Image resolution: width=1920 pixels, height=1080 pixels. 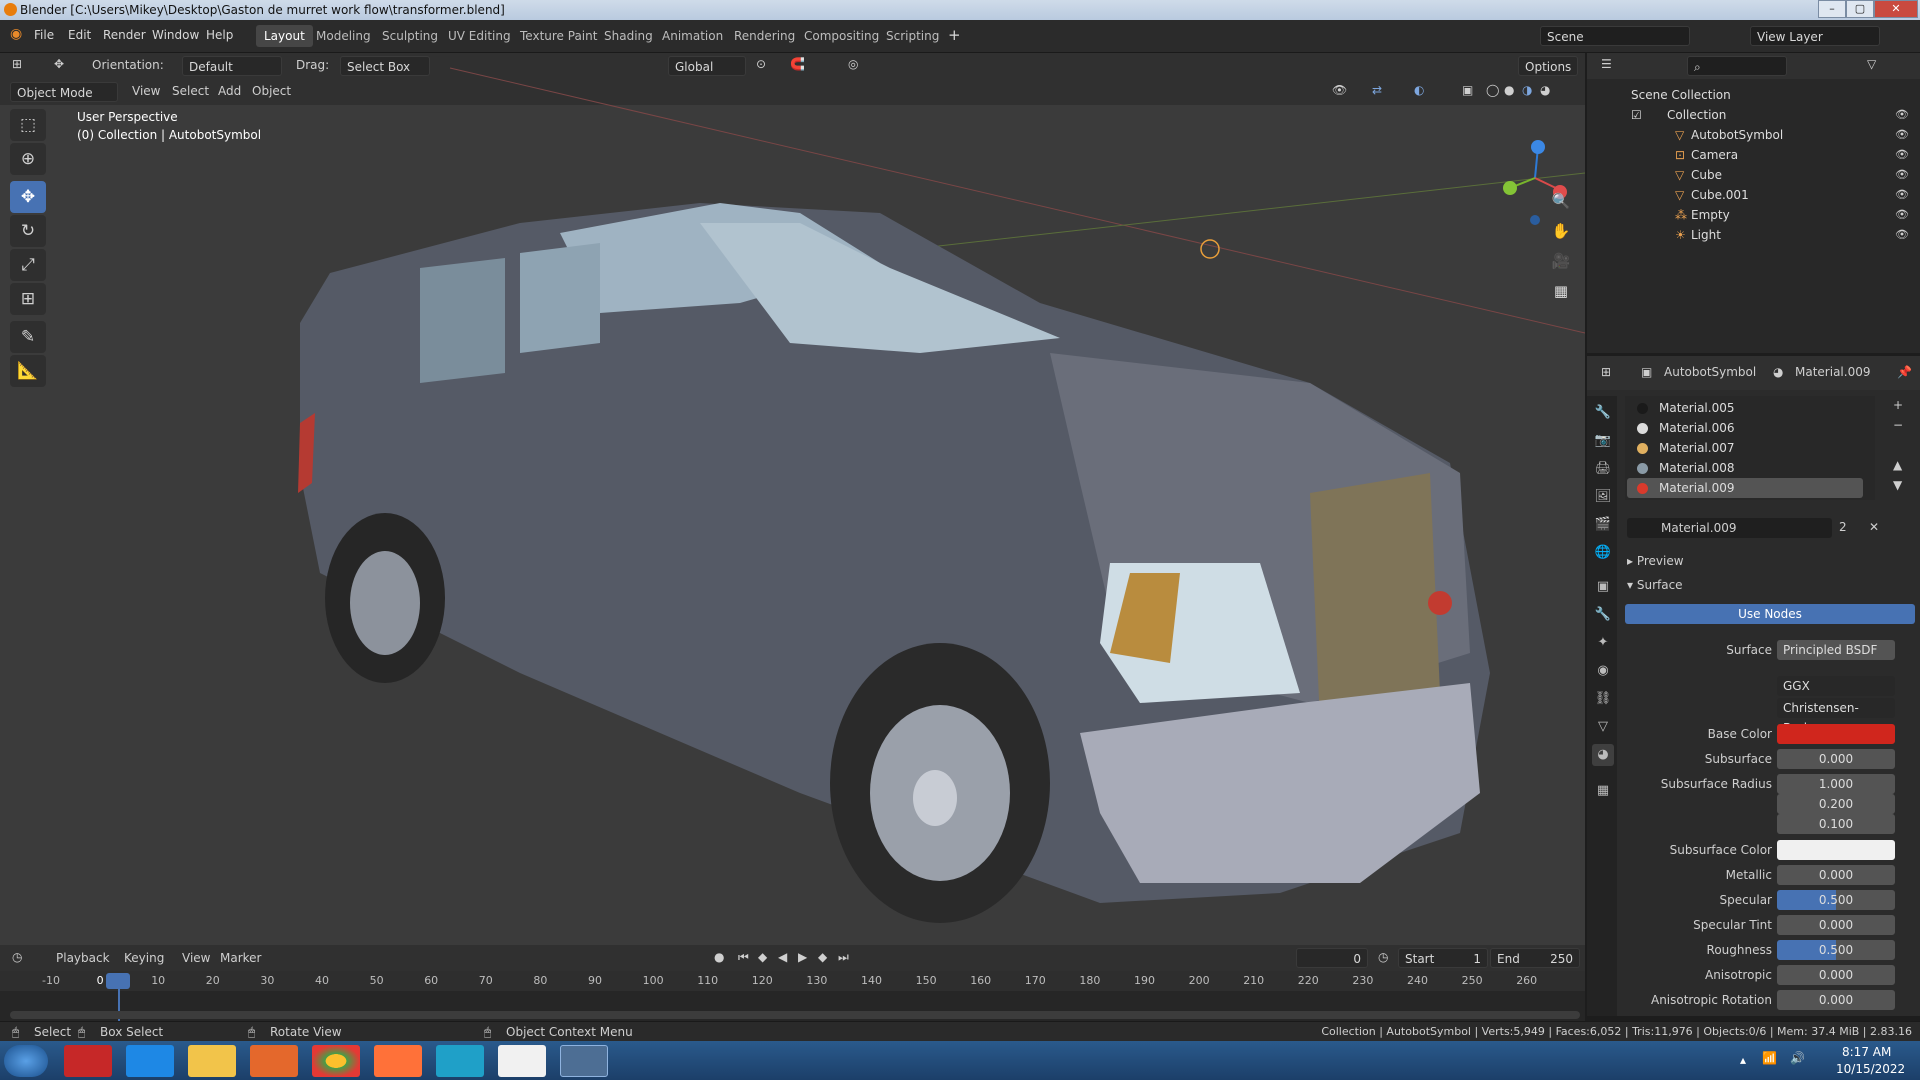 What do you see at coordinates (1606, 372) in the screenshot?
I see `properties-editor-icon: ⊞` at bounding box center [1606, 372].